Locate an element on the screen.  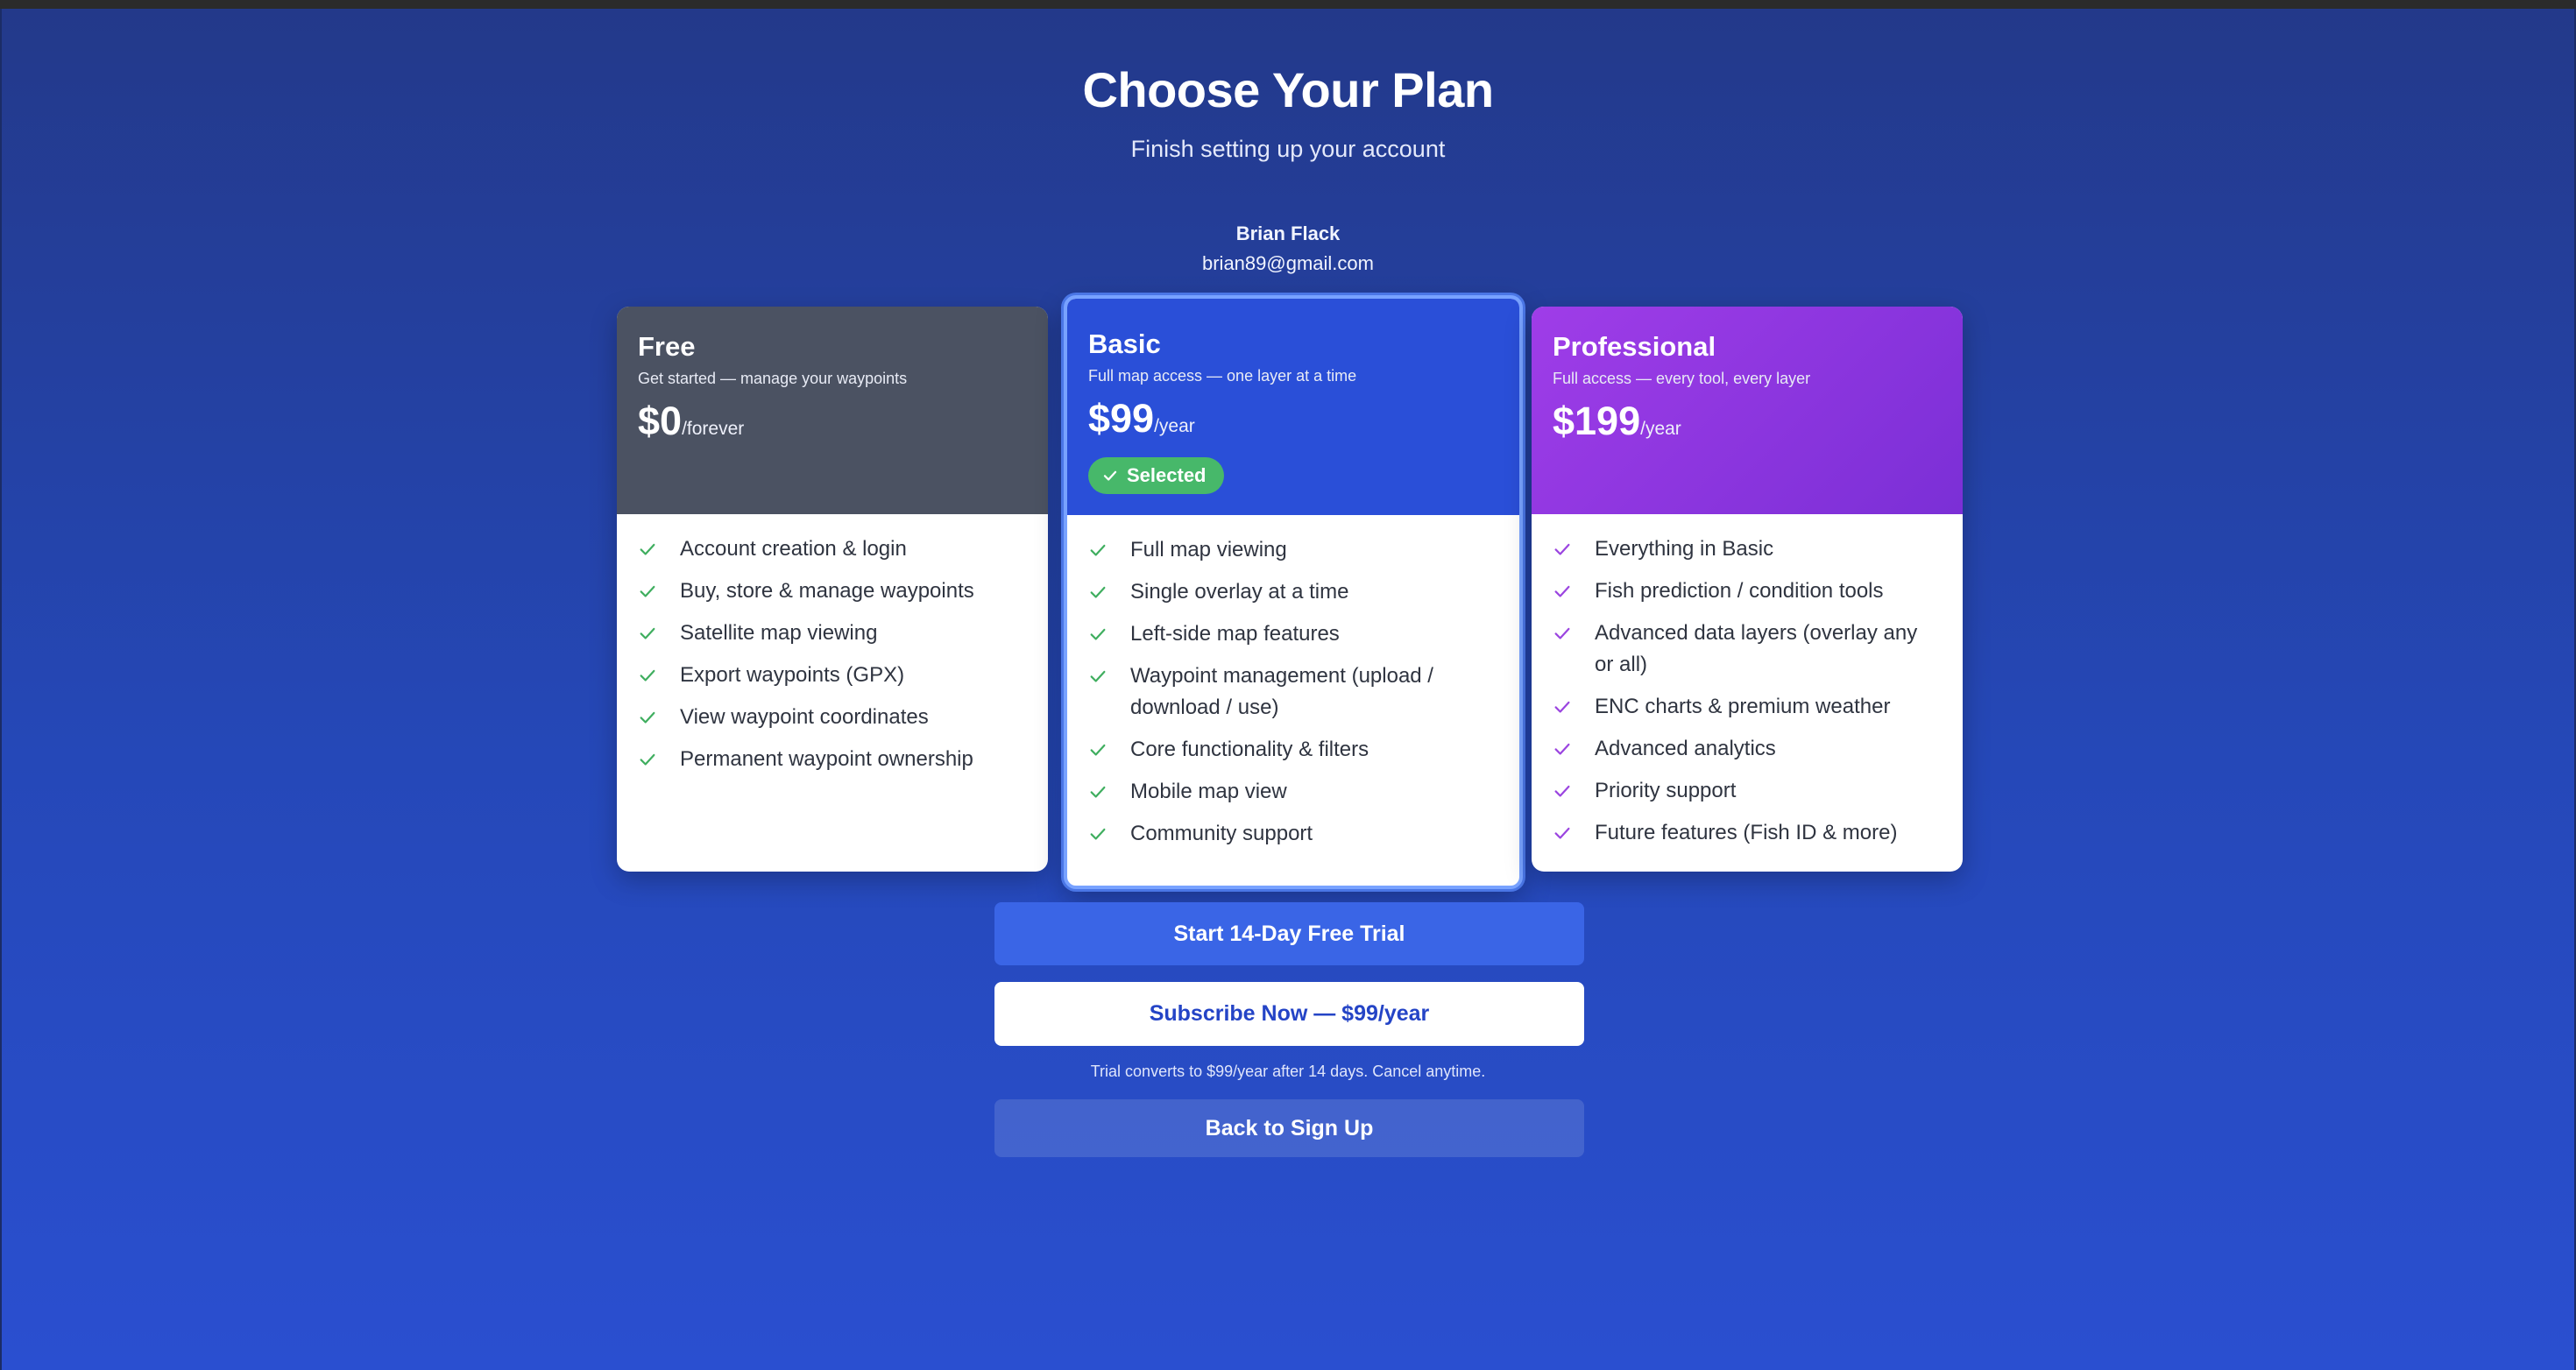
feature-item: Buy, store & manage waypoints is located at coordinates (832, 591).